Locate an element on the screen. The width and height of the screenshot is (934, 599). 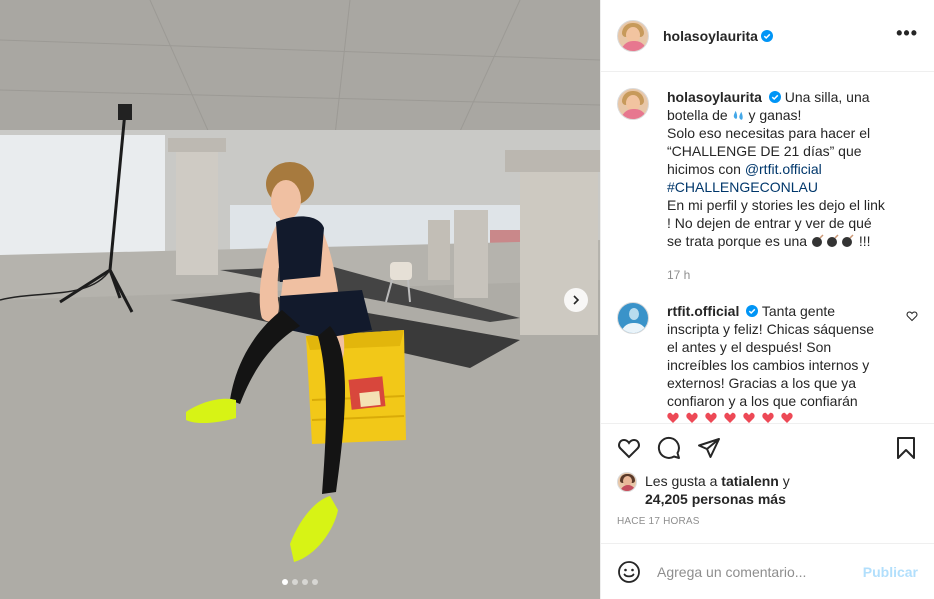
red-heart-emoji-icon is located at coordinates (732, 417).